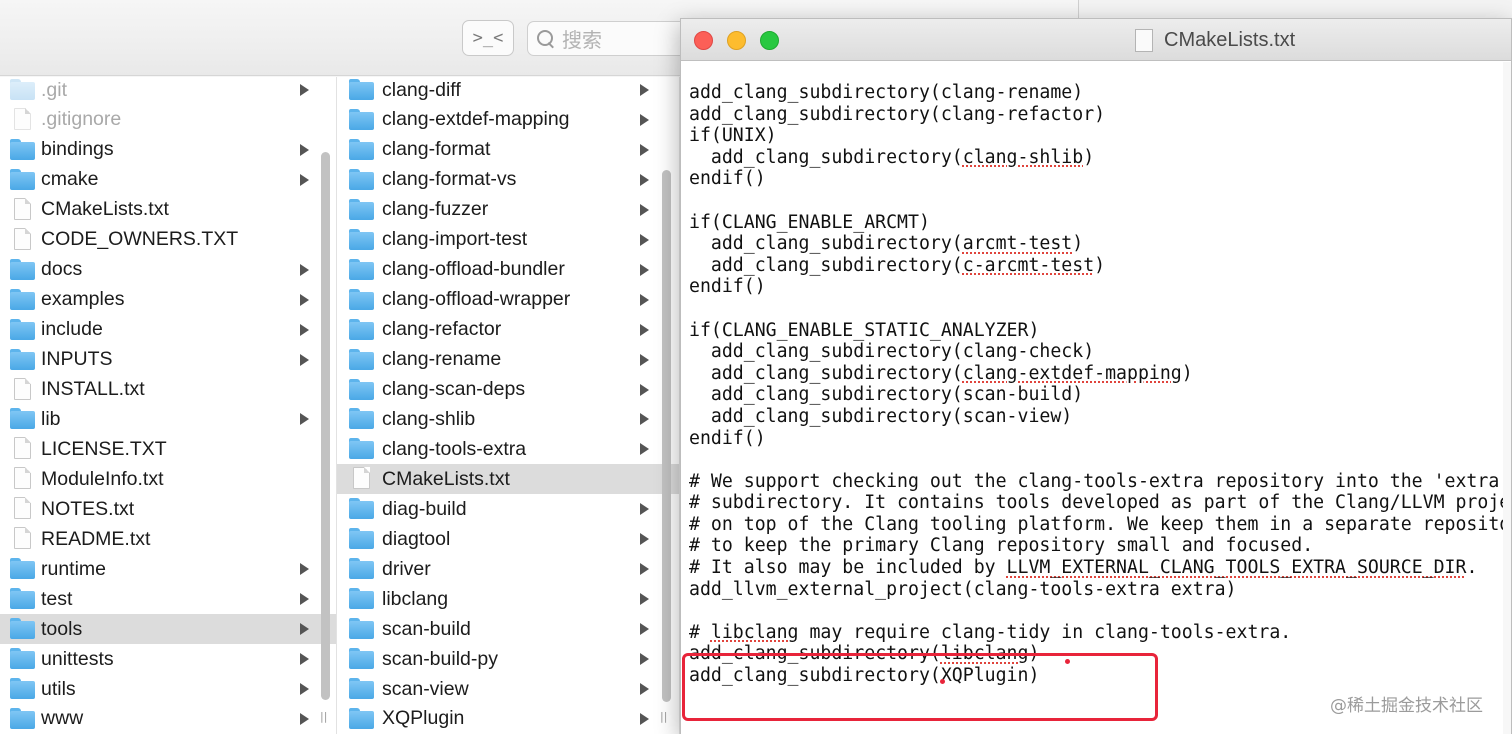  What do you see at coordinates (168, 479) in the screenshot?
I see `column-root-item: ModuleInfo.txt` at bounding box center [168, 479].